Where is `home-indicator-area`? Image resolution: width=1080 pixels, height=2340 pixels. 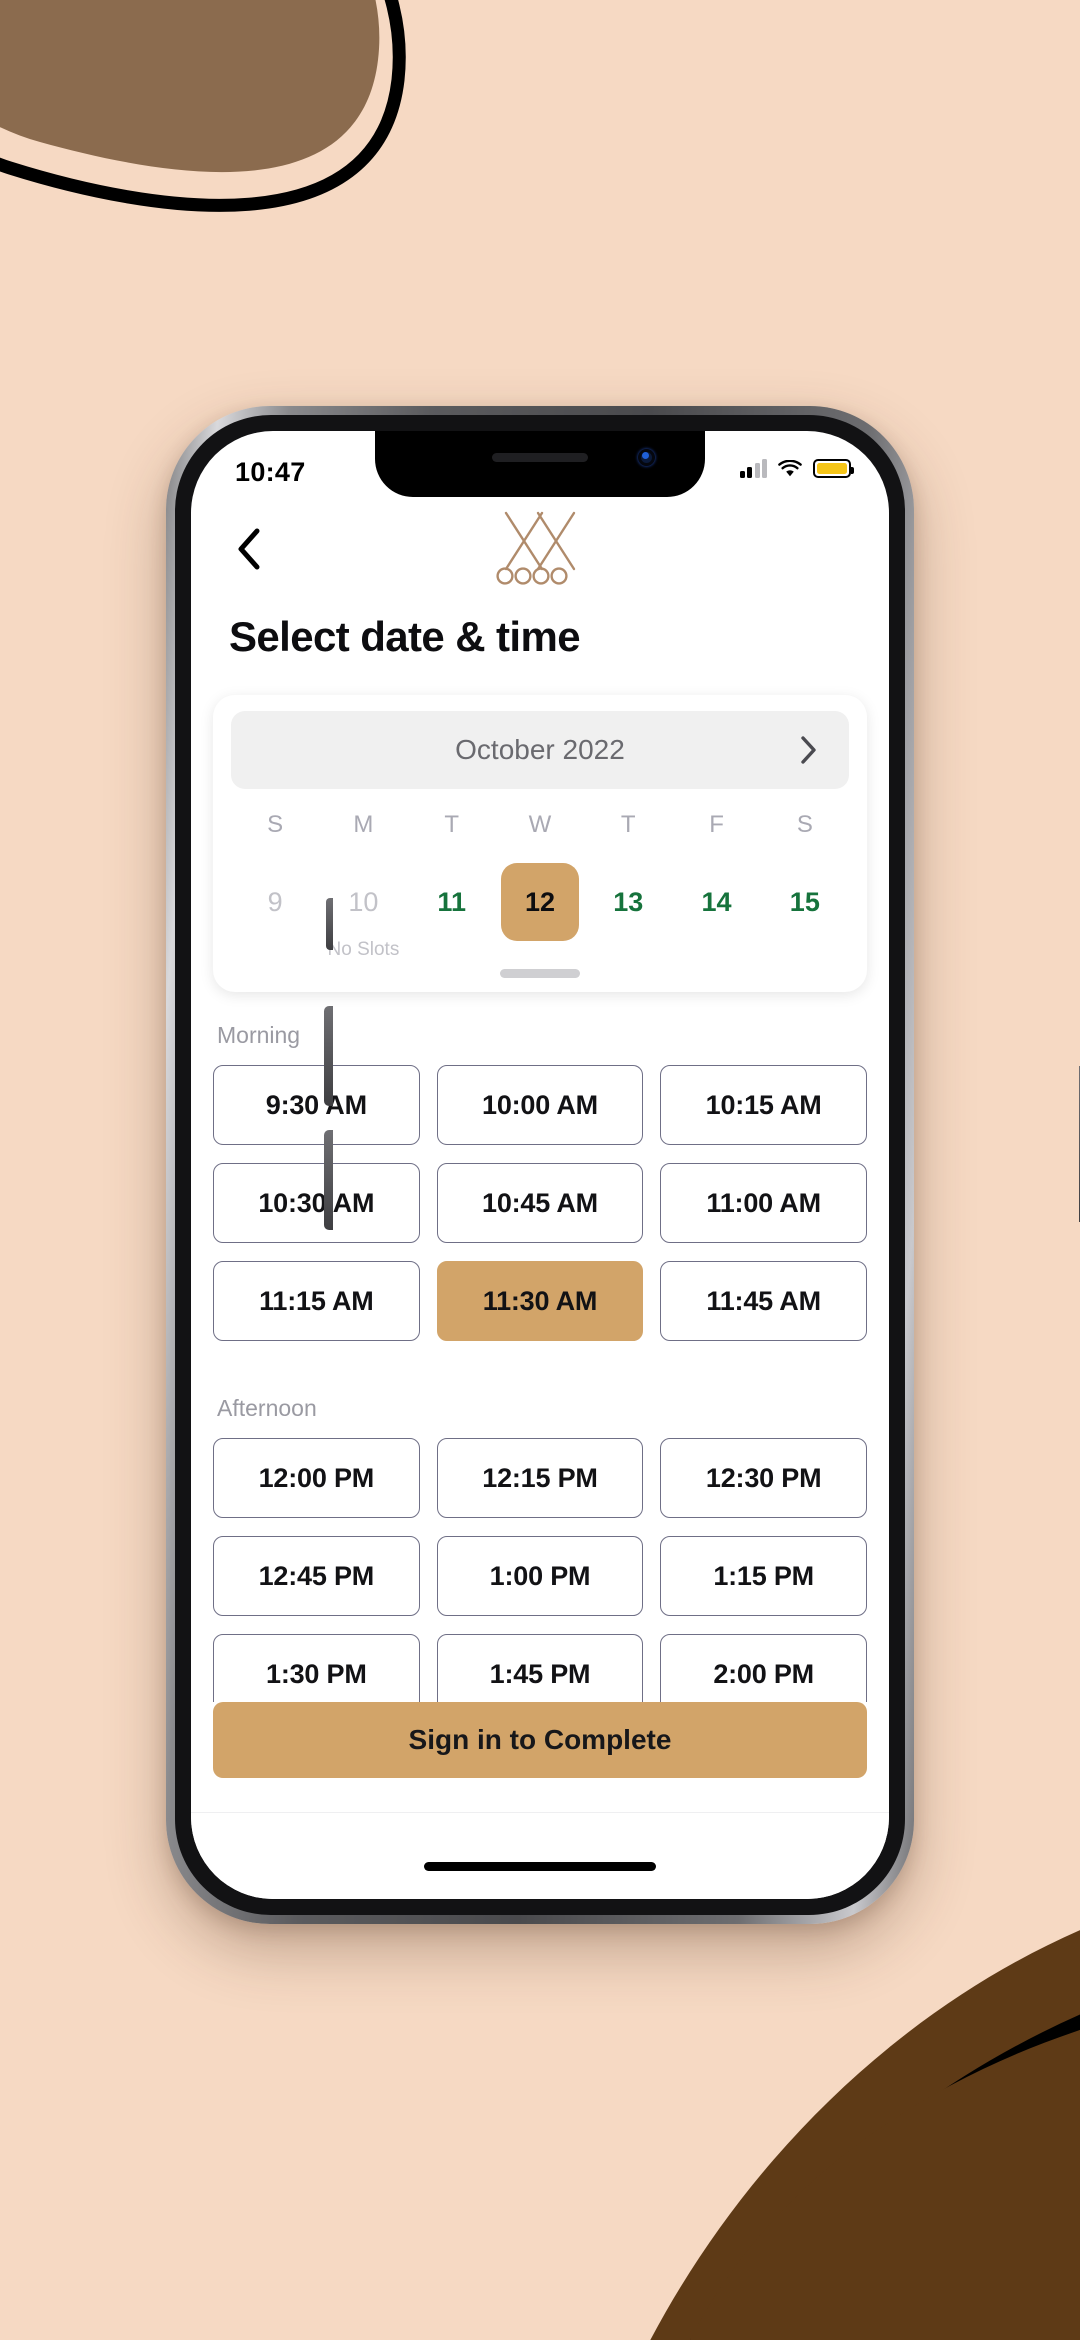 home-indicator-area is located at coordinates (540, 1856).